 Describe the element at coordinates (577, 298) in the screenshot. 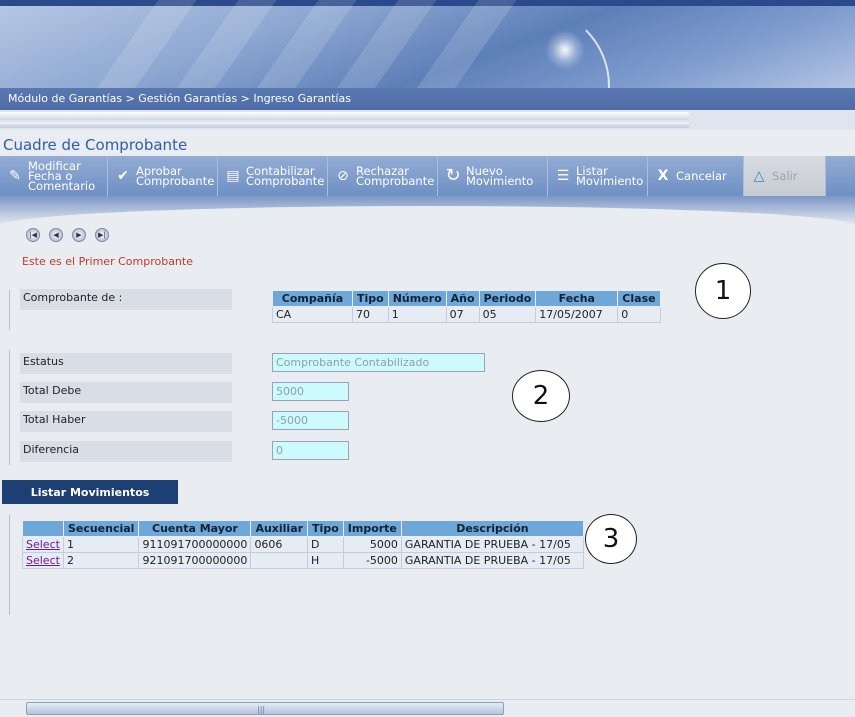

I see `column-header: Fecha` at that location.